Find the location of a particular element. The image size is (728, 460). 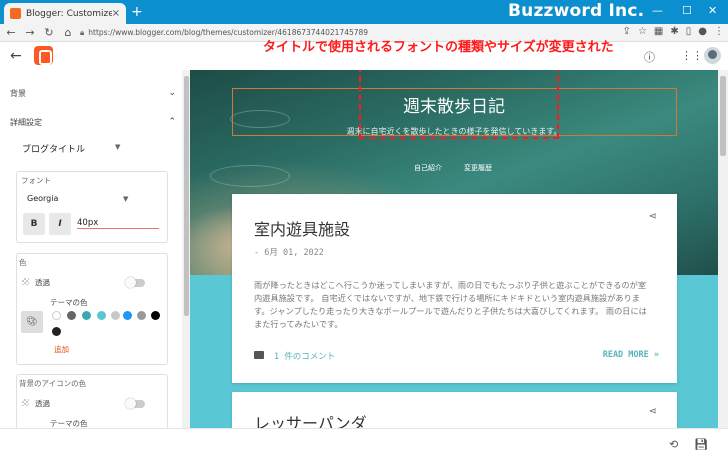

swatch-white is located at coordinates (56, 315).